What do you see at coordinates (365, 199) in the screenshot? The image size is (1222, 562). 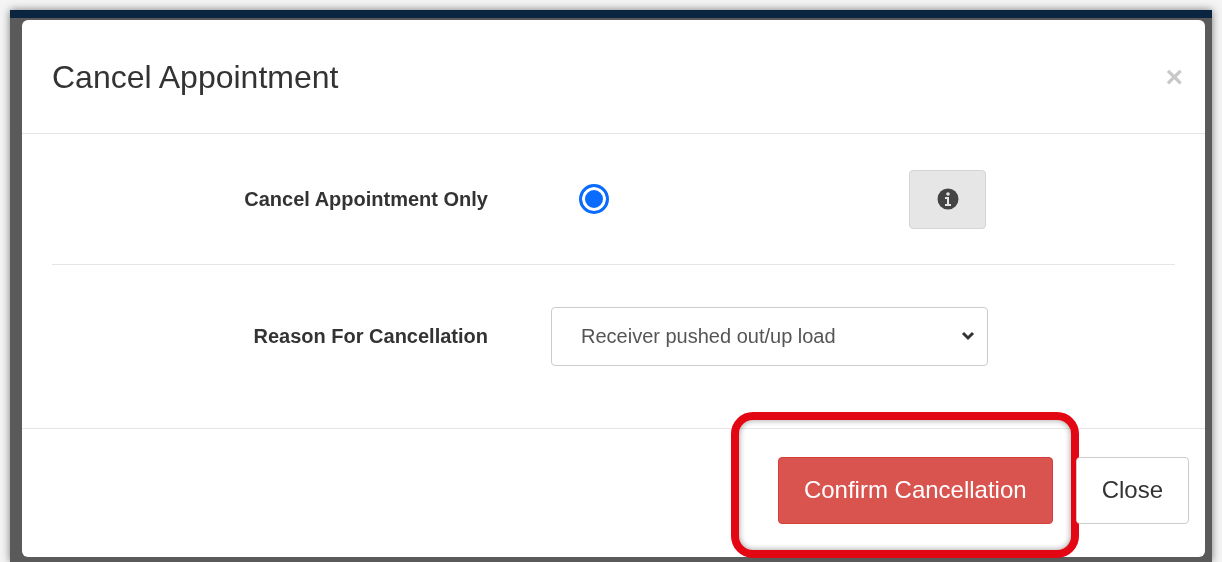 I see `field-label: Cancel Appointment Only` at bounding box center [365, 199].